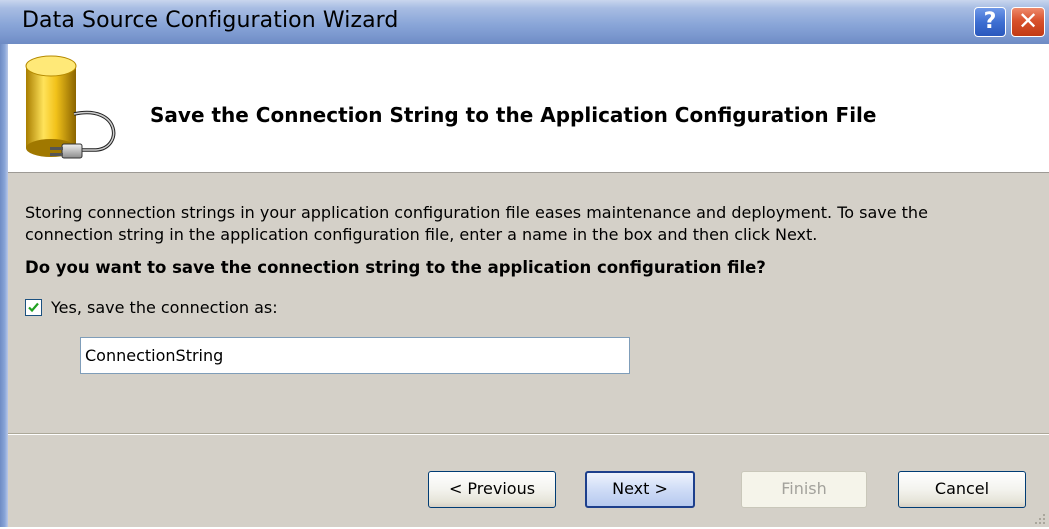 The width and height of the screenshot is (1049, 529). Describe the element at coordinates (492, 489) in the screenshot. I see `previous-button: < Previous` at that location.